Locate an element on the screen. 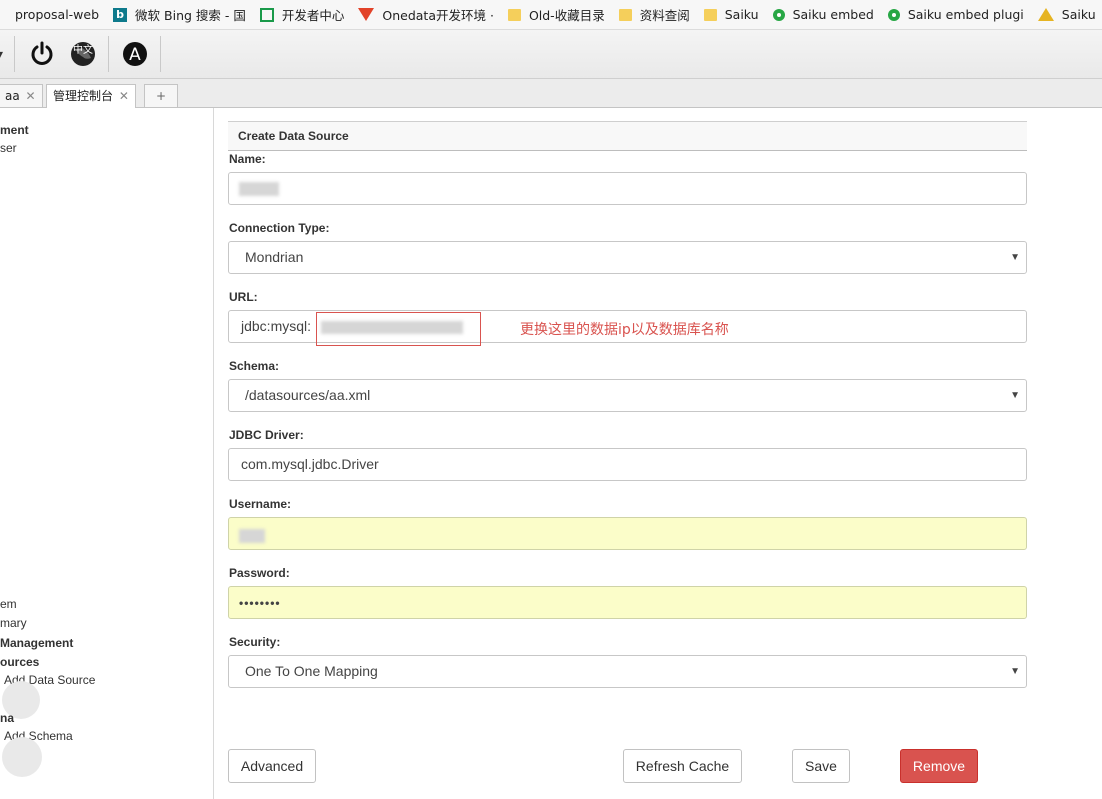 The image size is (1102, 799). username-input is located at coordinates (627, 533).